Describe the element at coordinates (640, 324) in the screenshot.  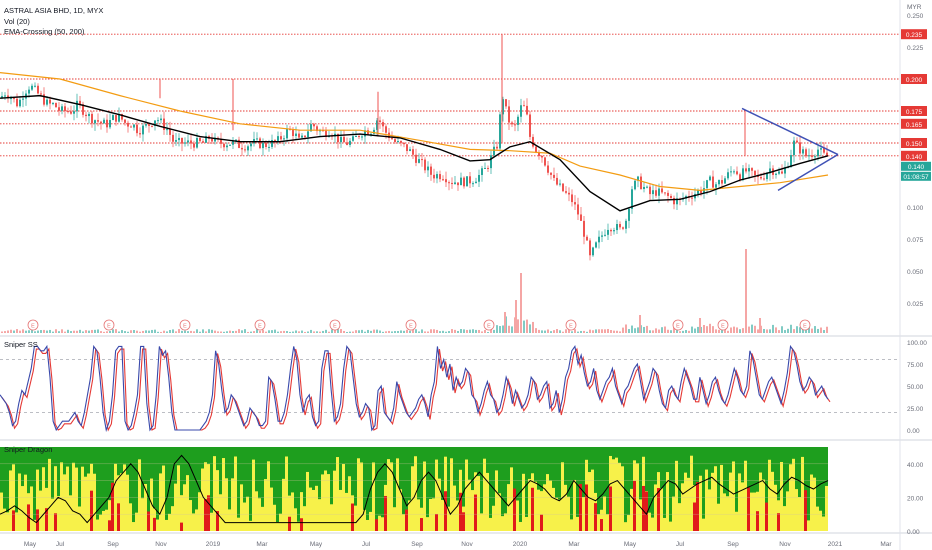
I see `volume-spike` at that location.